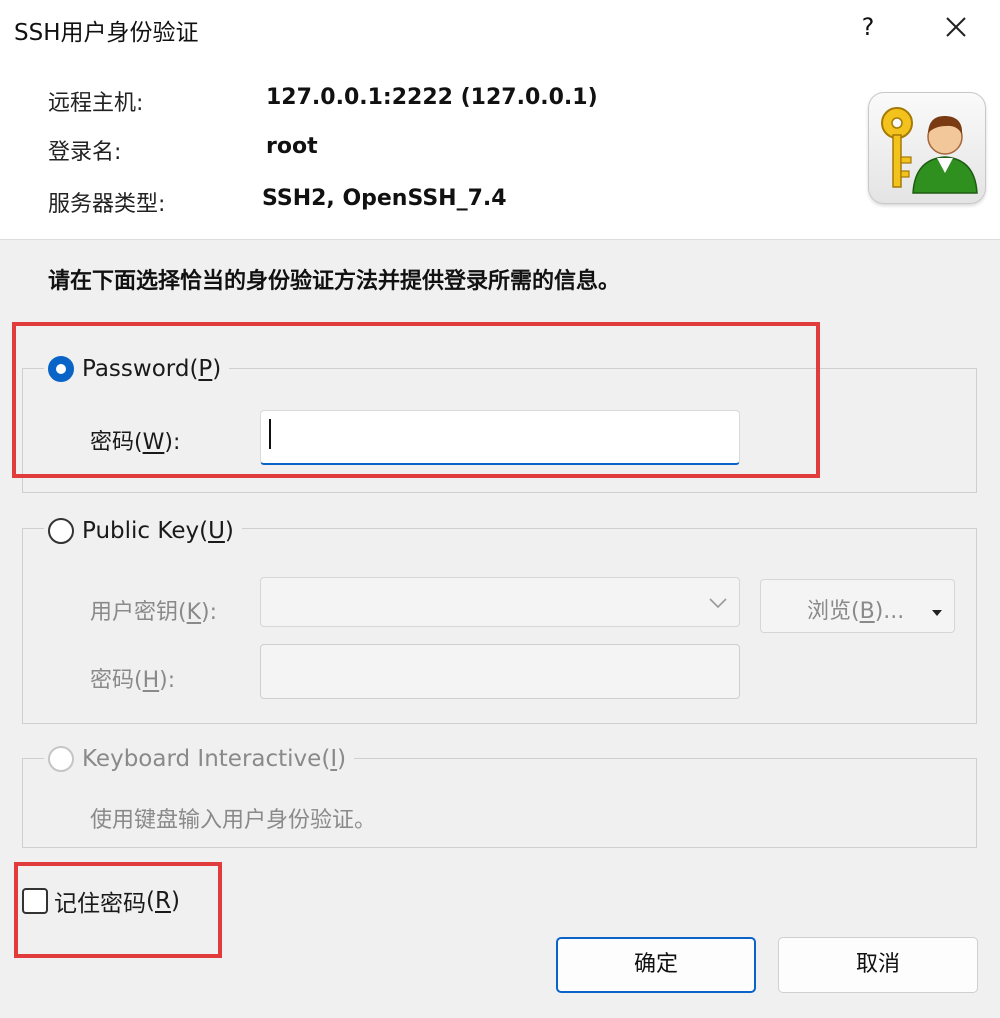 This screenshot has width=1000, height=1018. What do you see at coordinates (500, 27) in the screenshot?
I see `title-bar: SSH用户身份验证 ?` at bounding box center [500, 27].